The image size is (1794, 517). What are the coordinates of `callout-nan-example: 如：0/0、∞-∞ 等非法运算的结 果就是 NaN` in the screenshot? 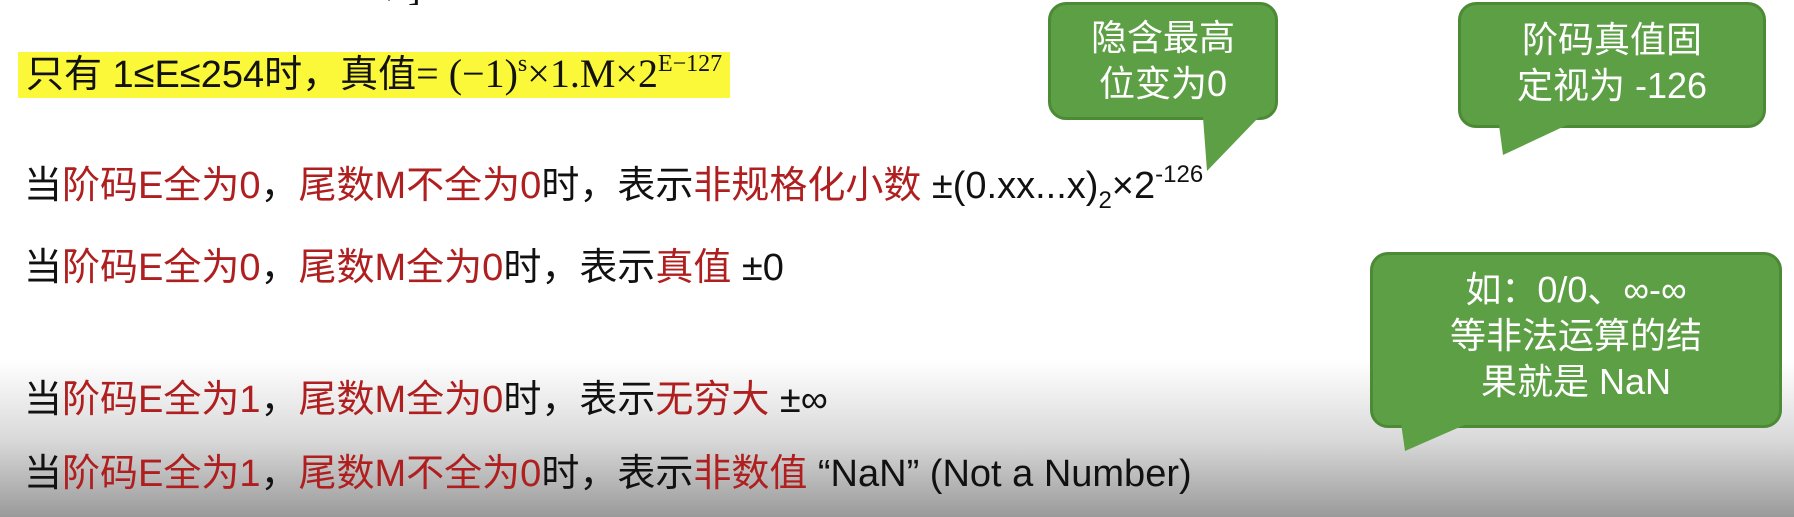 It's located at (1576, 351).